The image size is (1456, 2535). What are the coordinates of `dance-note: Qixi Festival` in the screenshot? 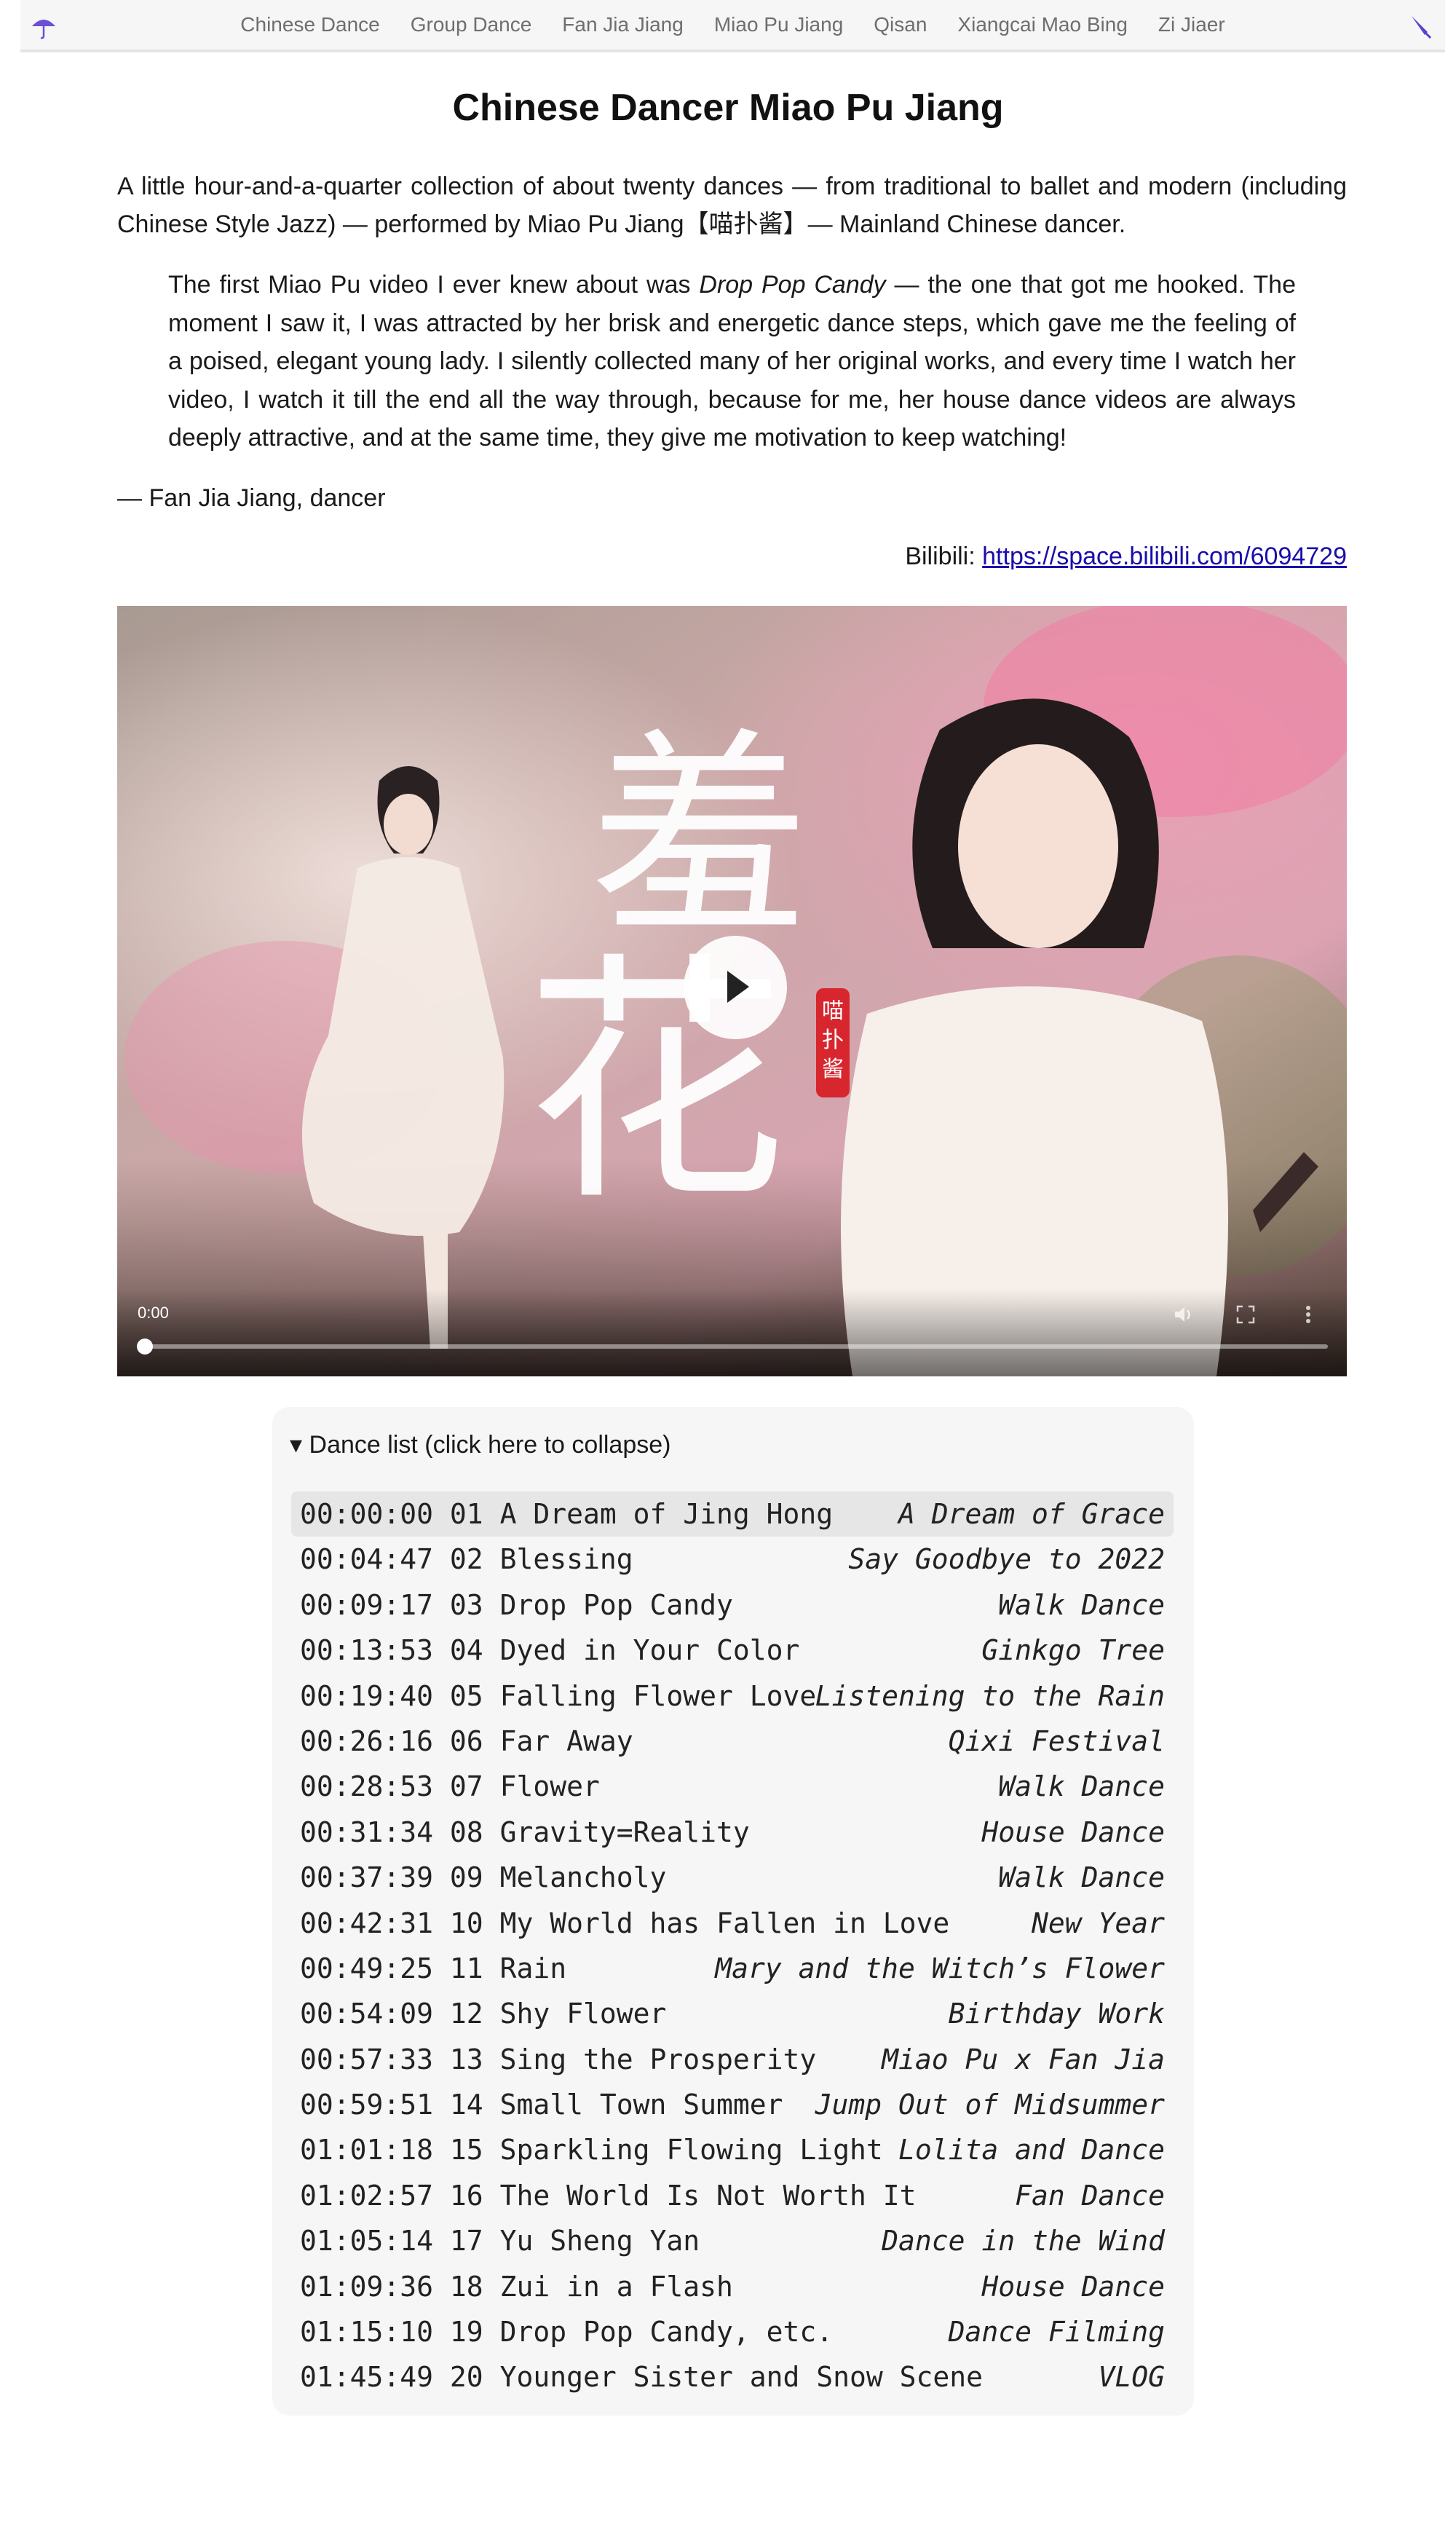 It's located at (1056, 1740).